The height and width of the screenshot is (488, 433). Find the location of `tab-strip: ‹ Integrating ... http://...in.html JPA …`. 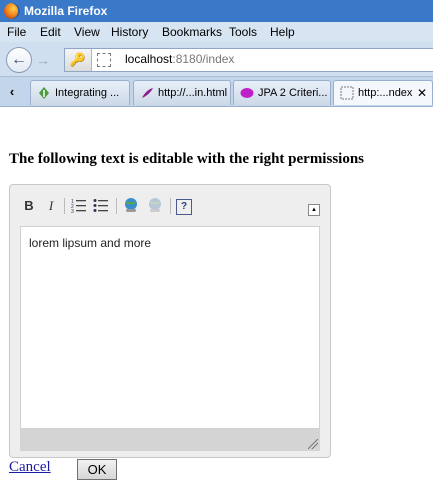

tab-strip: ‹ Integrating ... http://...in.html JPA … is located at coordinates (216, 92).